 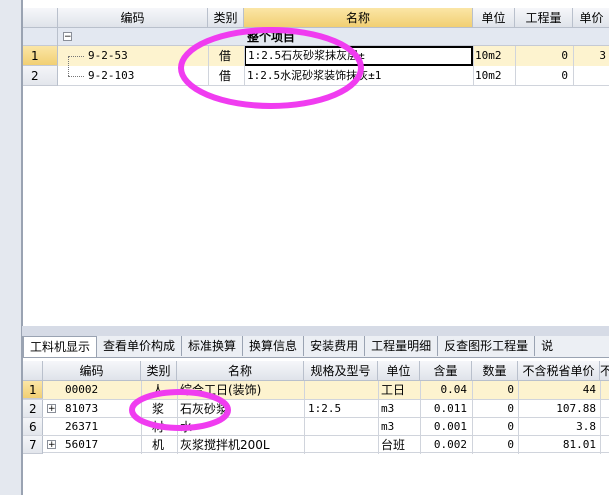 I want to click on bottom-header-unit: 单位, so click(x=399, y=371).